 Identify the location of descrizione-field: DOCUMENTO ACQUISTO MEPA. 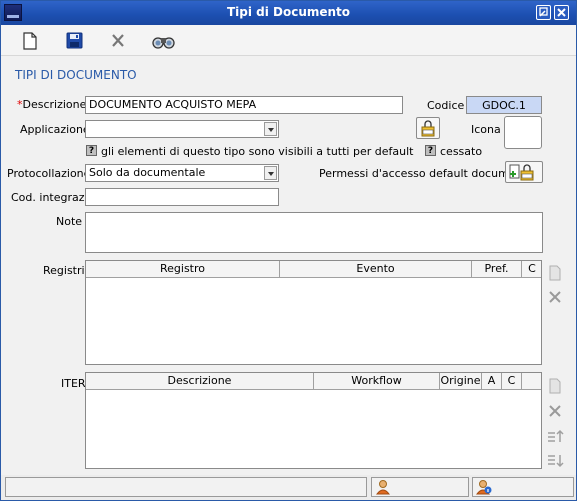
(244, 105).